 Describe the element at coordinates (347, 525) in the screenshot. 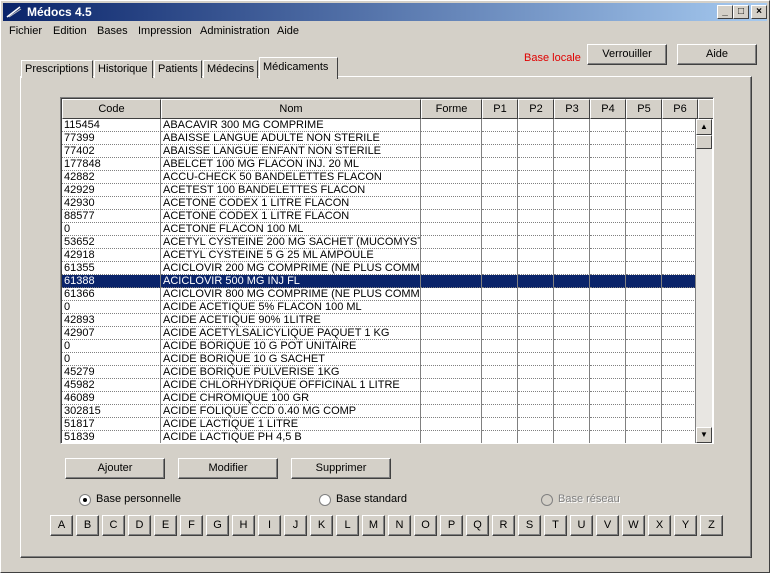

I see `letter-button-l: L` at that location.